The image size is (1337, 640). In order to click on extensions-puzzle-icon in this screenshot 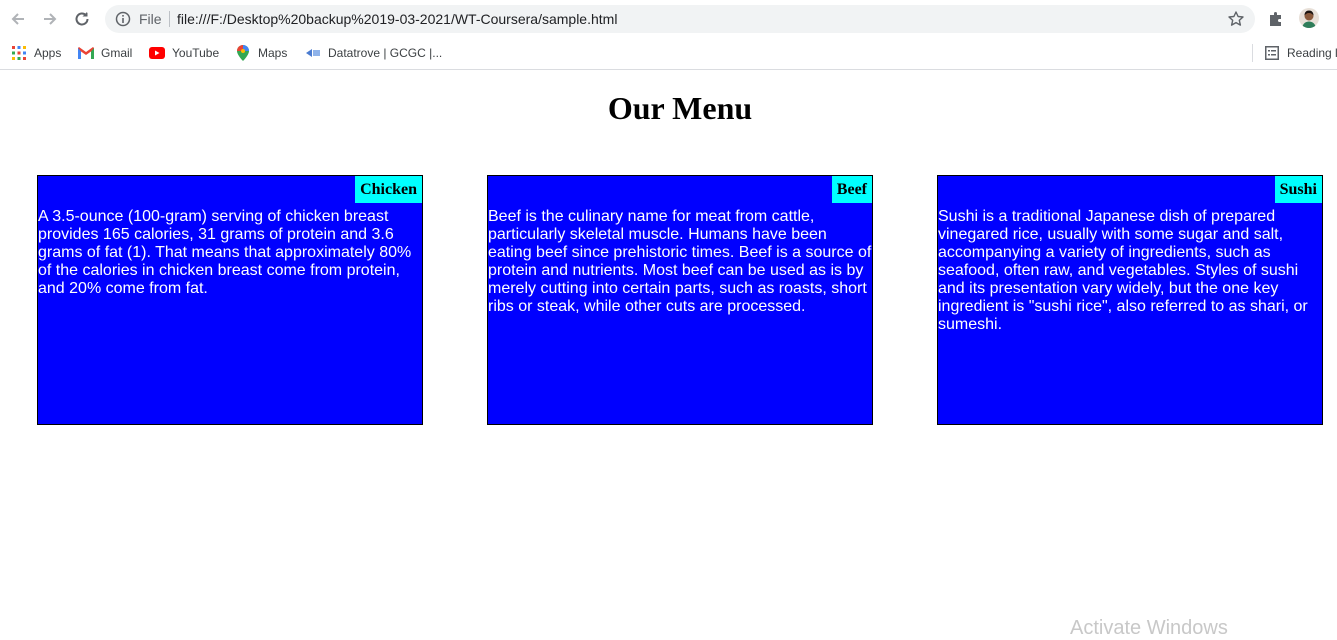, I will do `click(1276, 19)`.